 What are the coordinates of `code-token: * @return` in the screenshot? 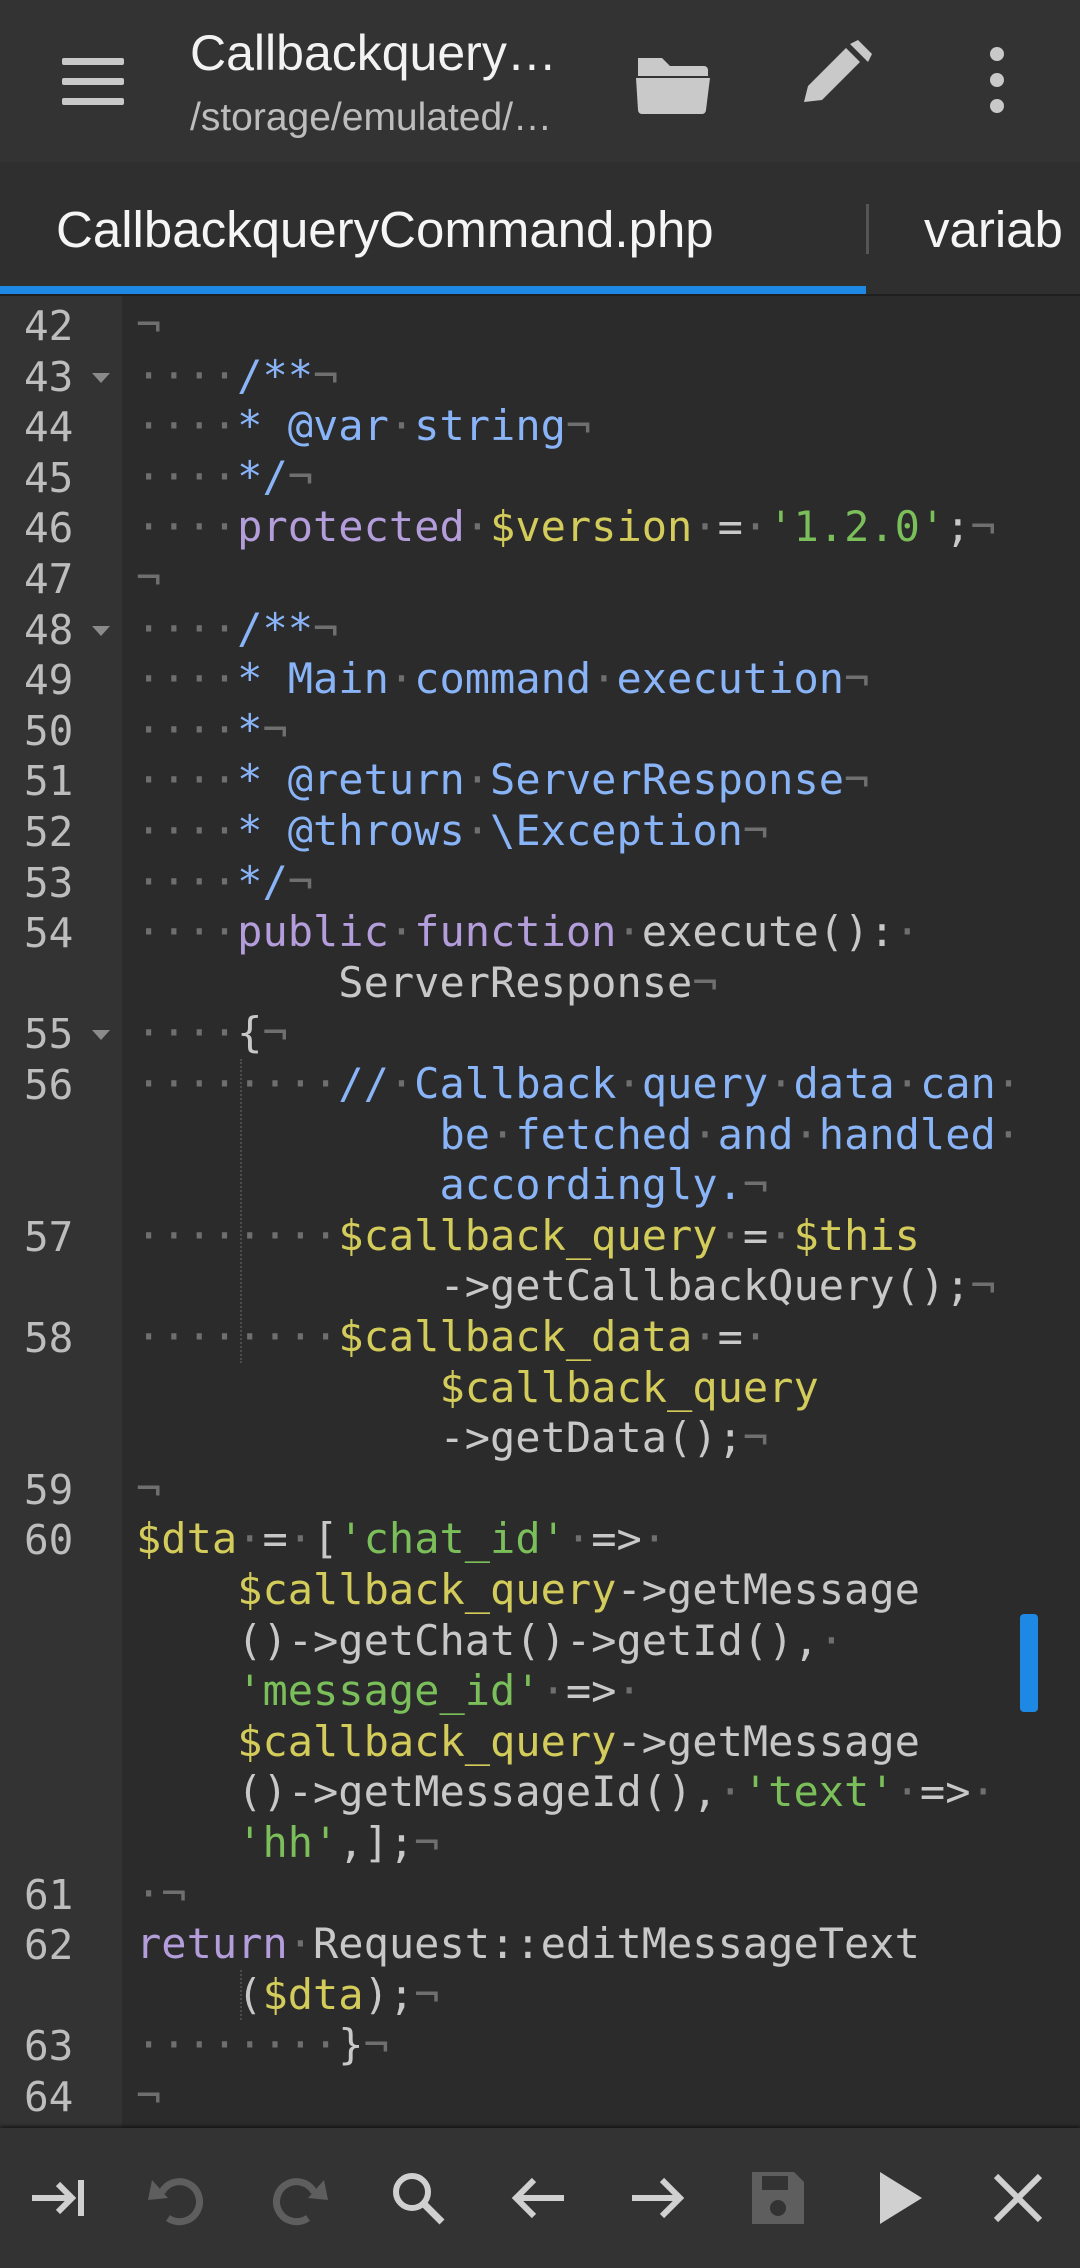 It's located at (351, 780).